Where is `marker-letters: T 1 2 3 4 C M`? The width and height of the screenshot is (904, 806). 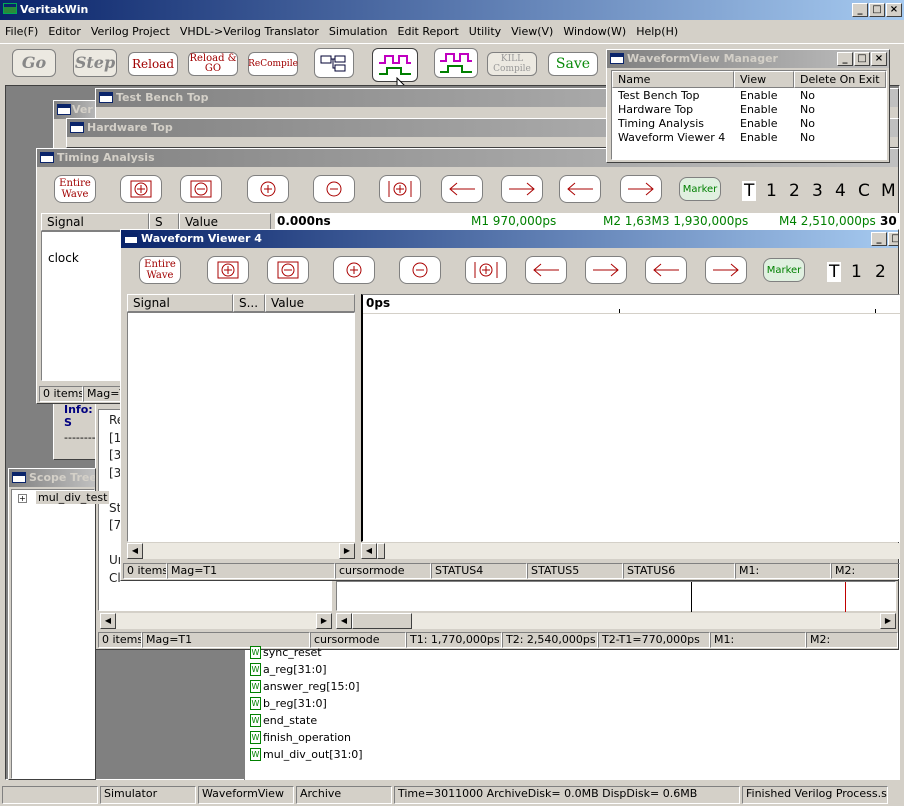
marker-letters: T 1 2 3 4 C M is located at coordinates (818, 191).